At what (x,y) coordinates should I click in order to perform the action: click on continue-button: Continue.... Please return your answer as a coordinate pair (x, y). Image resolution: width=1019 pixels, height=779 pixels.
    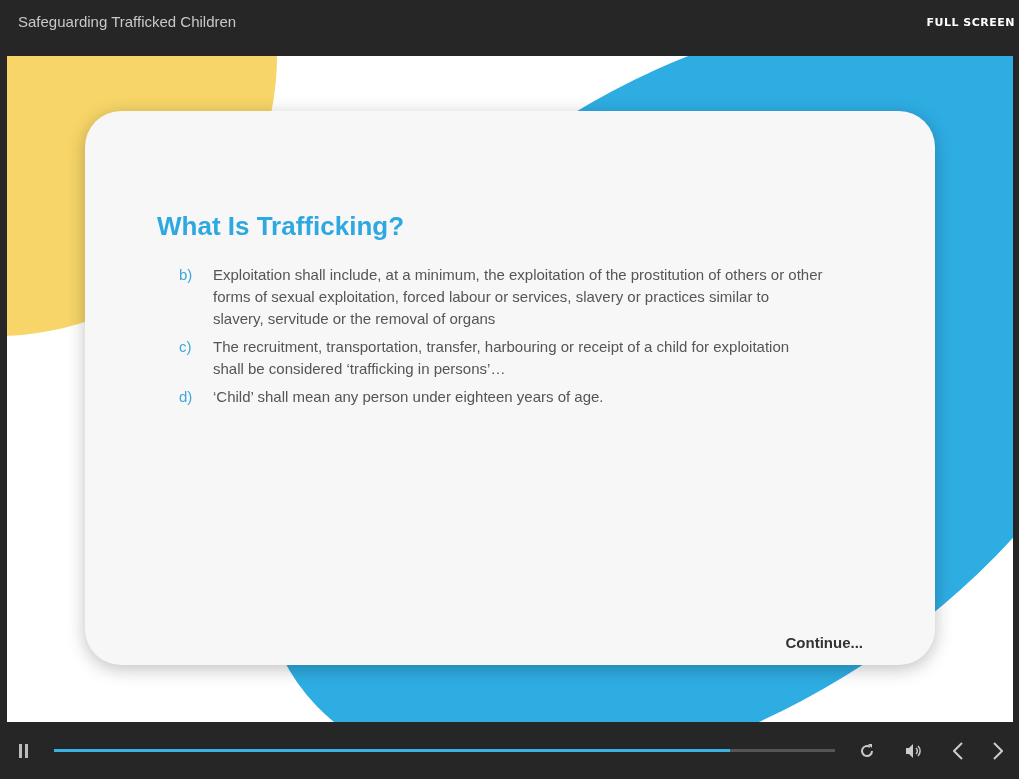
    Looking at the image, I should click on (824, 642).